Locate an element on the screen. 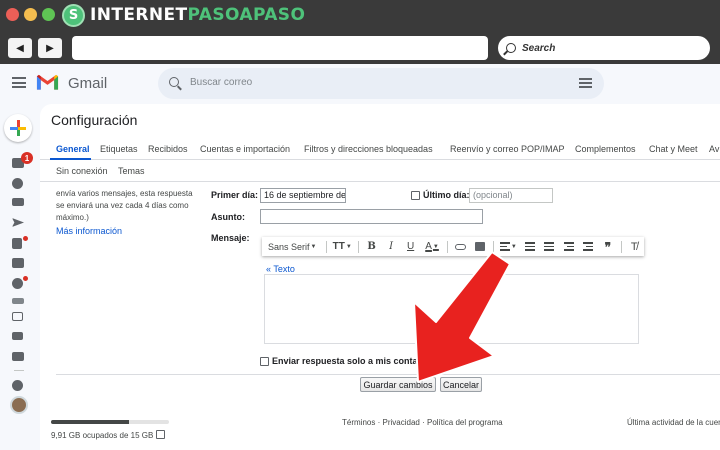 Image resolution: width=720 pixels, height=450 pixels. plain-text-link: « Texto is located at coordinates (280, 269).